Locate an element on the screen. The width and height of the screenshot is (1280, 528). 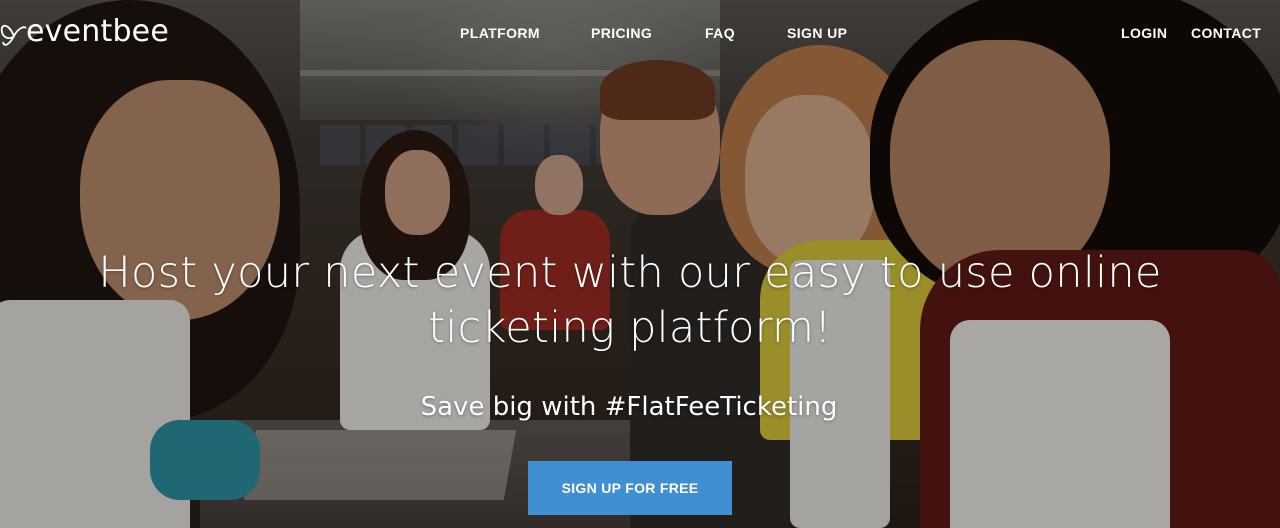
nav-contact-link: CONTACT is located at coordinates (1226, 33).